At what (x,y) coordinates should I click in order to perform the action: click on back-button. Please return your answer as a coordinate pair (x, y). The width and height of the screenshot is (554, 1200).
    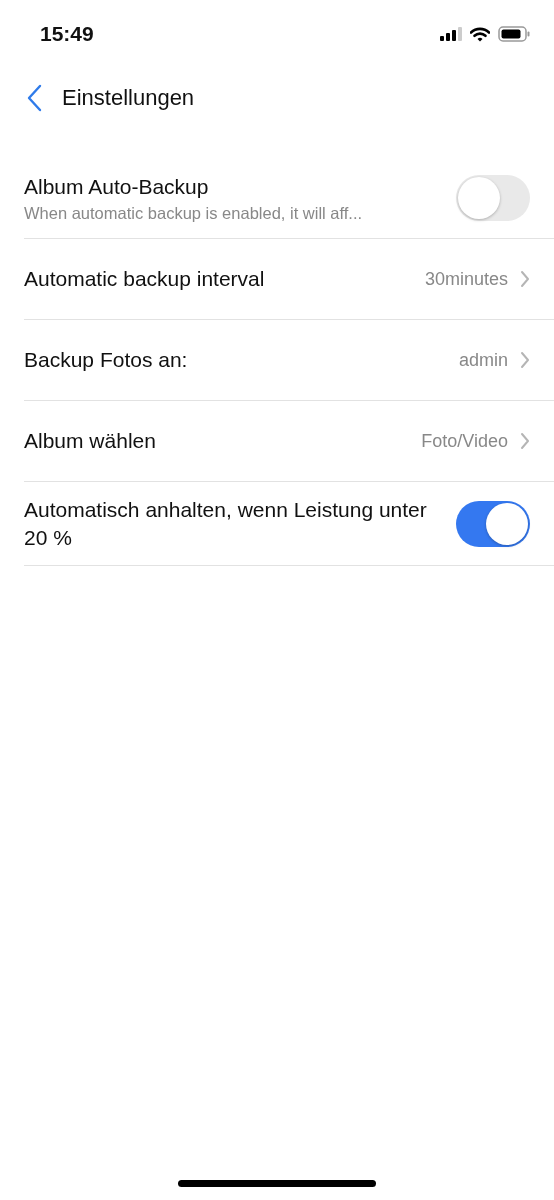
    Looking at the image, I should click on (34, 98).